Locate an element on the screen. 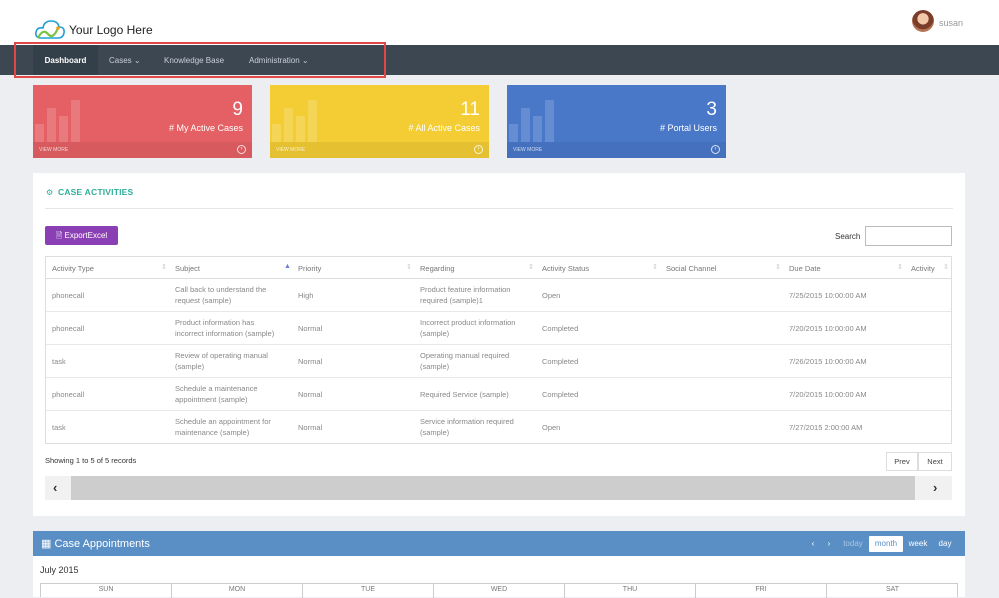 The image size is (999, 598). horizontal-scrollbar: ‹ › is located at coordinates (498, 488).